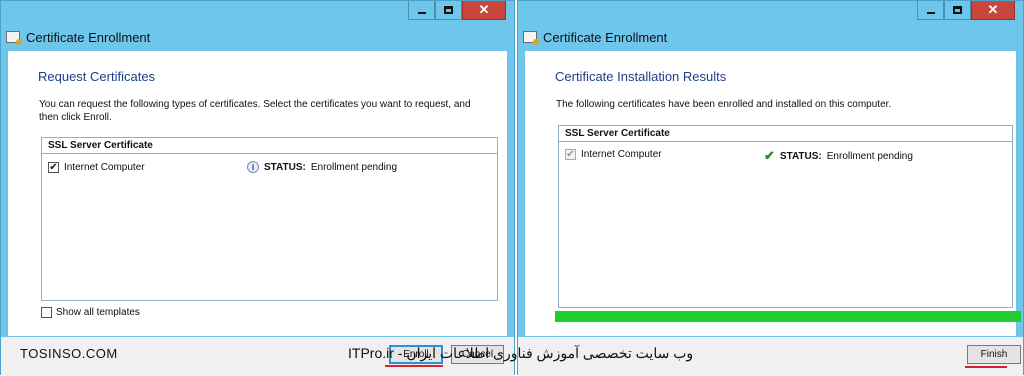 The height and width of the screenshot is (376, 1024). What do you see at coordinates (253, 167) in the screenshot?
I see `info-icon: i` at bounding box center [253, 167].